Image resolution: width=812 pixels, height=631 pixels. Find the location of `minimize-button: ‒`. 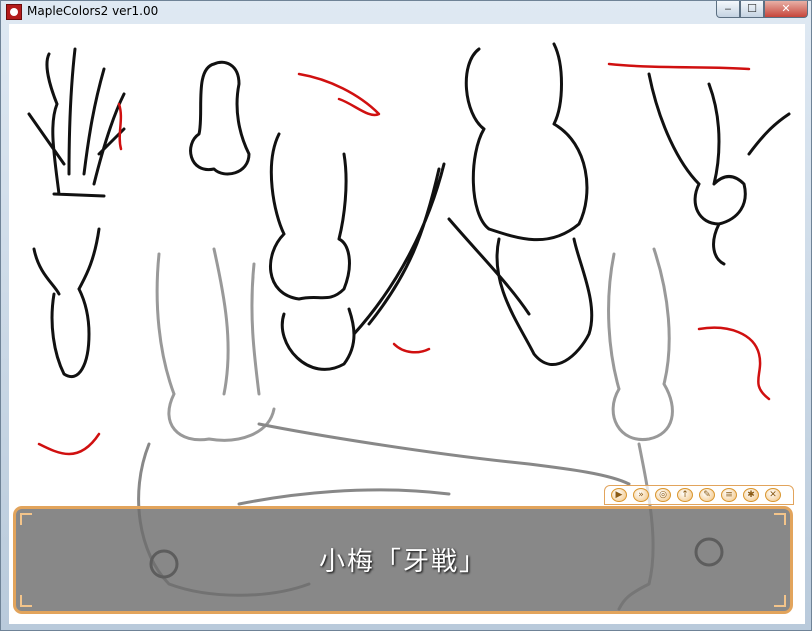

minimize-button: ‒ is located at coordinates (728, 9).